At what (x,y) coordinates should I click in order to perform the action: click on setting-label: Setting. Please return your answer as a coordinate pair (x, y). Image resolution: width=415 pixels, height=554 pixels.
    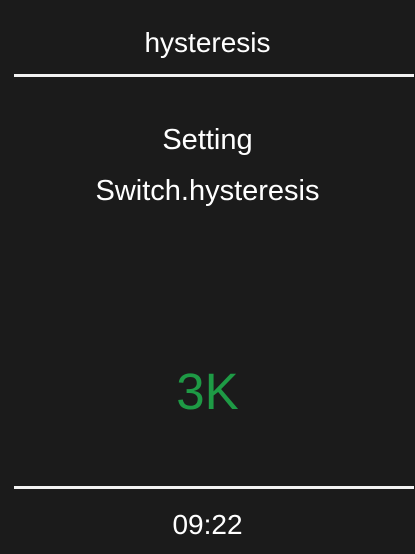
    Looking at the image, I should click on (207, 140).